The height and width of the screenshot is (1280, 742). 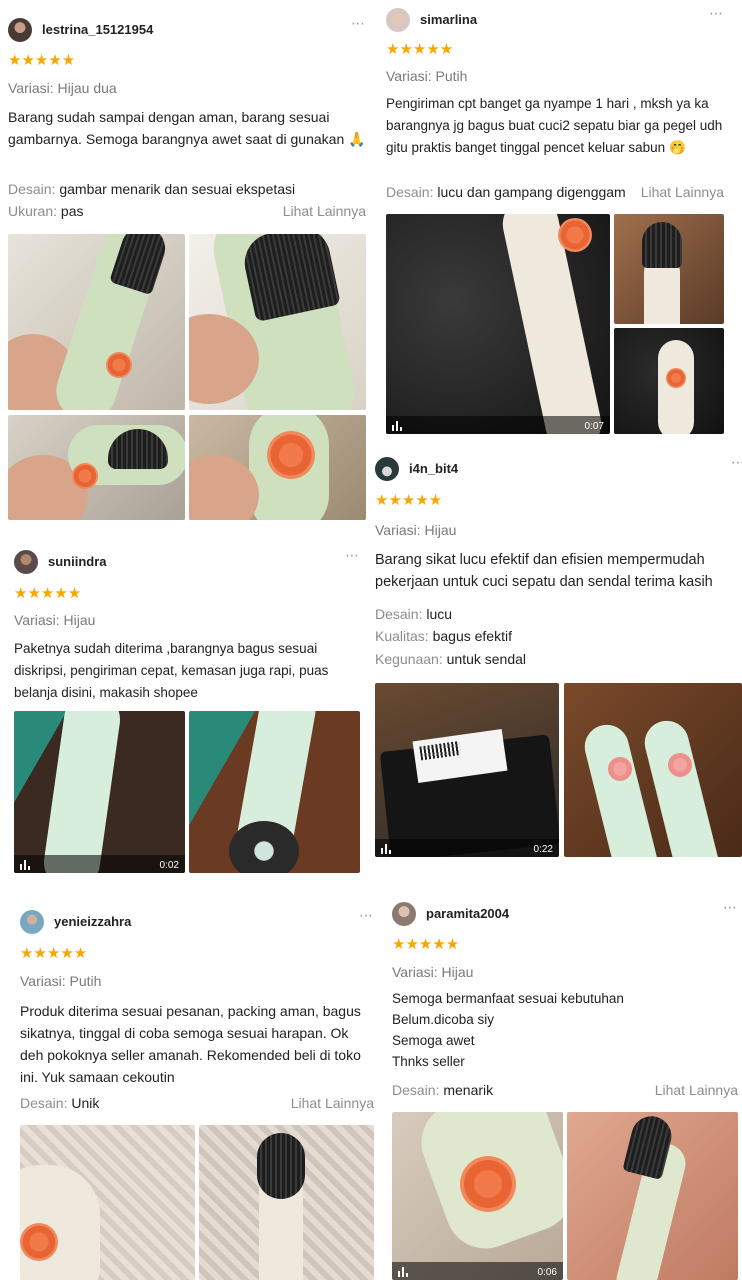 I want to click on attribute-design: Desain: menarik, so click(x=442, y=1090).